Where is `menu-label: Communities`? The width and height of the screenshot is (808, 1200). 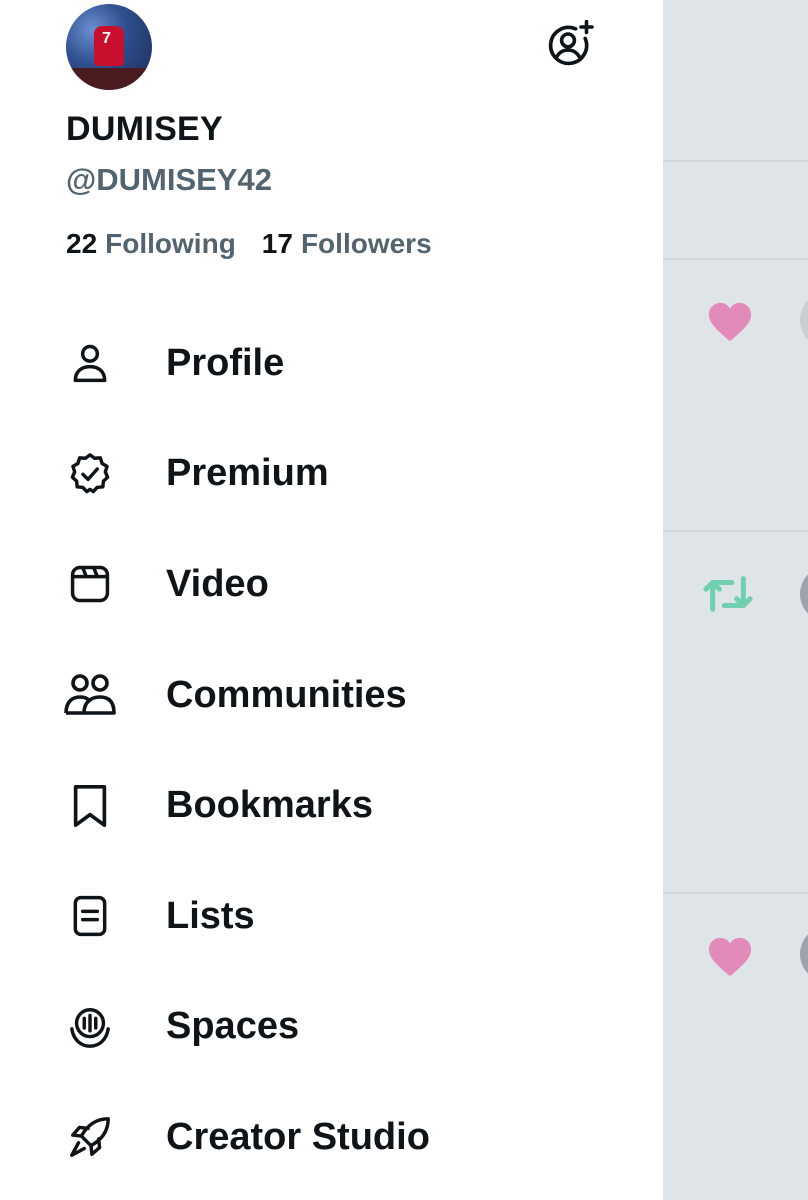 menu-label: Communities is located at coordinates (286, 694).